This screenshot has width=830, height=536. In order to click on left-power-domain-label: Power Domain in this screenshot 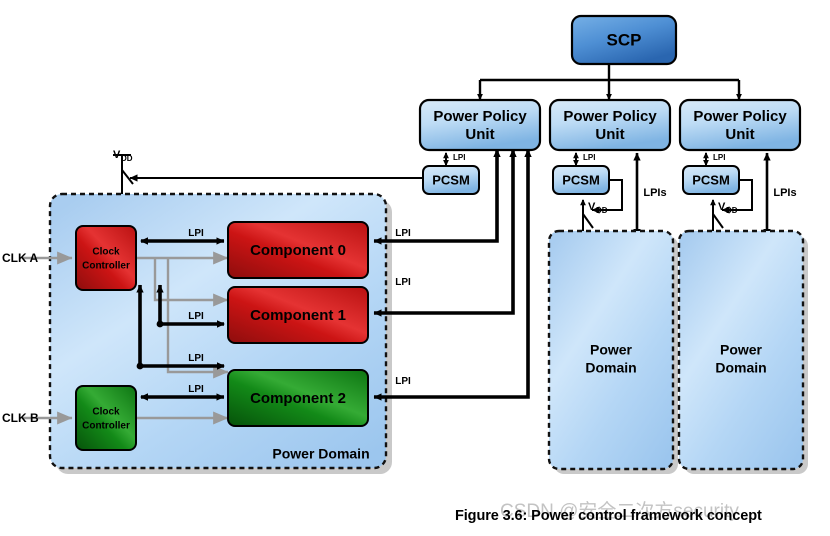, I will do `click(320, 454)`.